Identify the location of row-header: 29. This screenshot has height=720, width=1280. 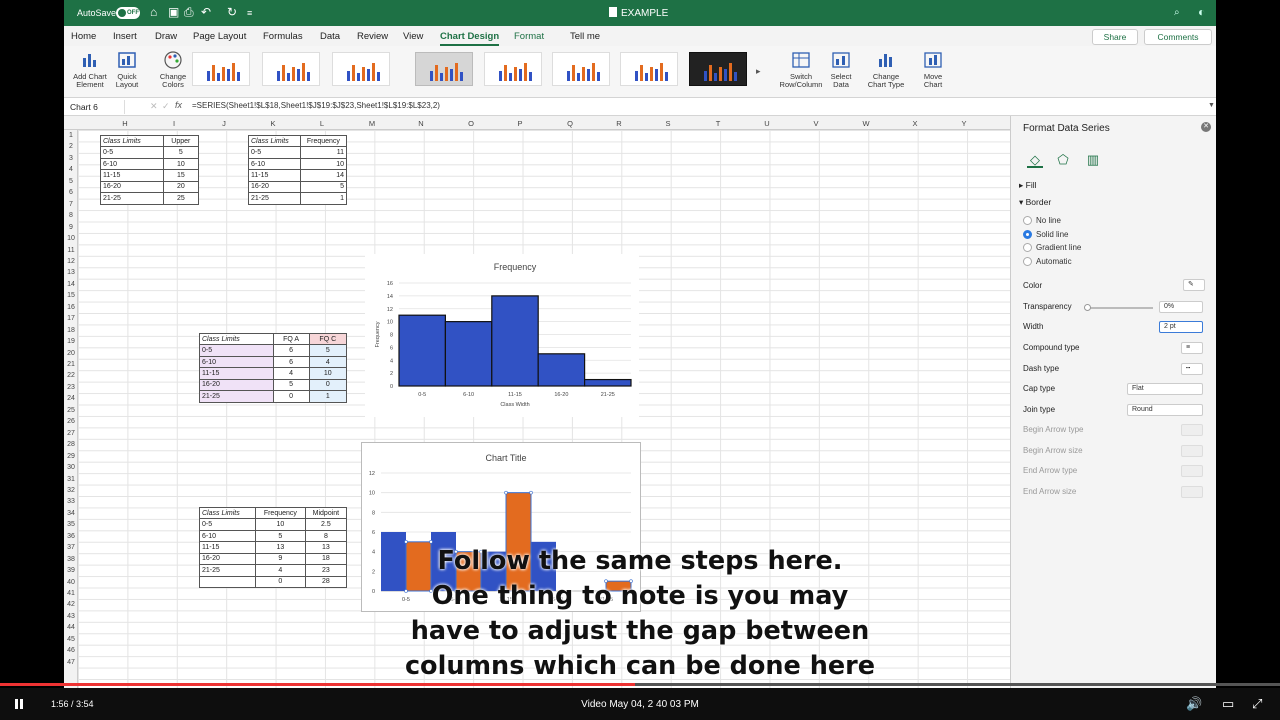
(71, 456).